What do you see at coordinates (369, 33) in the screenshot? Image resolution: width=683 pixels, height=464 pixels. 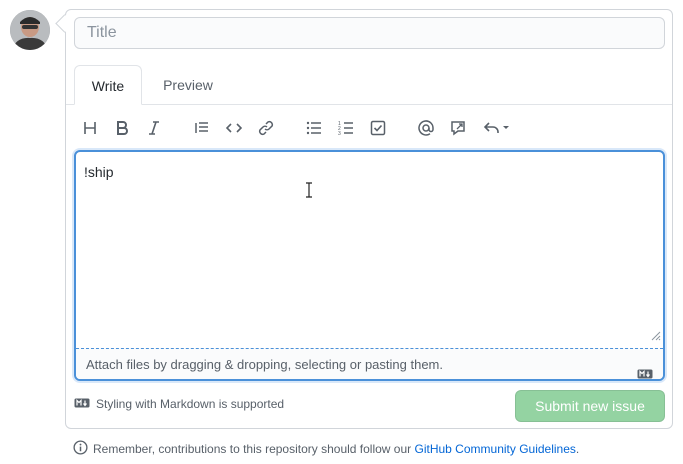 I see `title-input` at bounding box center [369, 33].